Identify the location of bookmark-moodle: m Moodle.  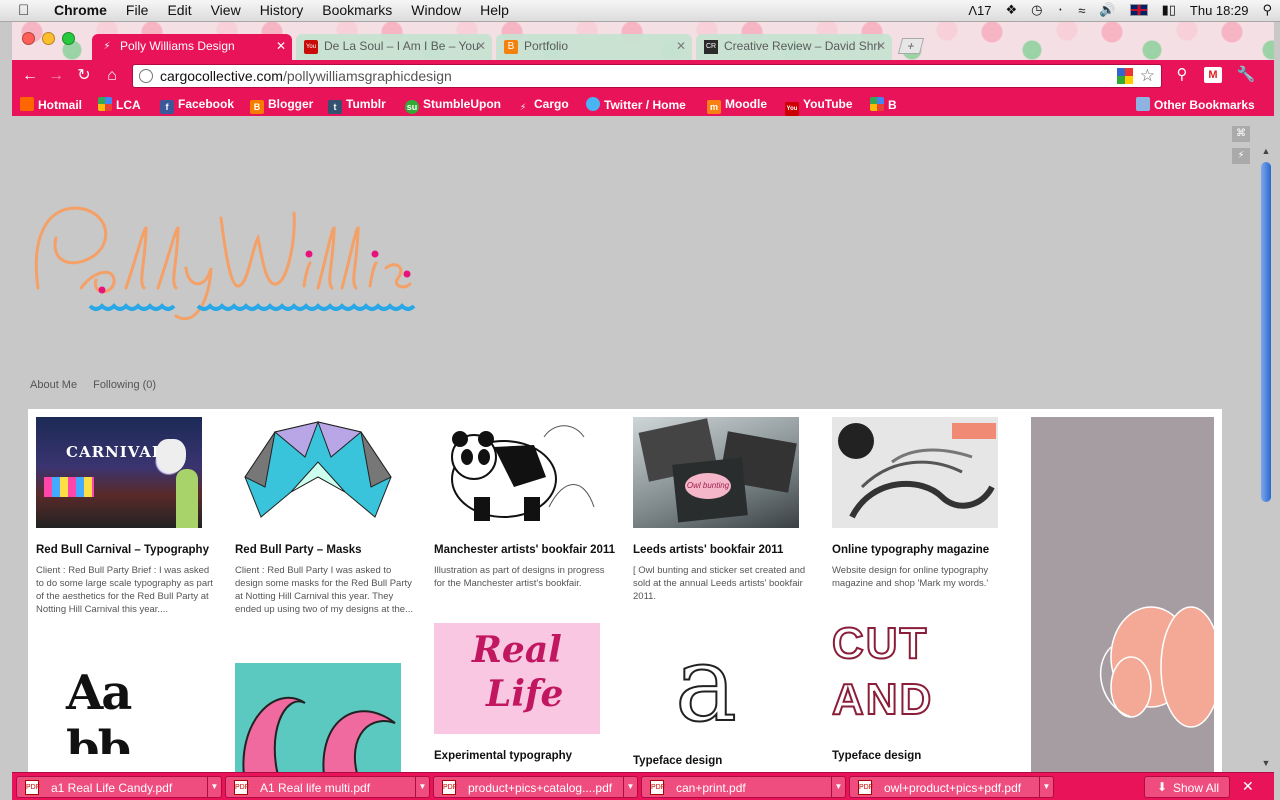
(737, 105).